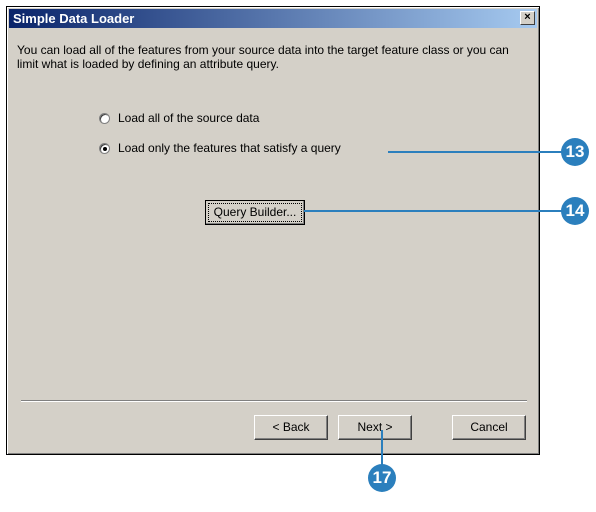  I want to click on option-load-all: Load all of the source data, so click(179, 118).